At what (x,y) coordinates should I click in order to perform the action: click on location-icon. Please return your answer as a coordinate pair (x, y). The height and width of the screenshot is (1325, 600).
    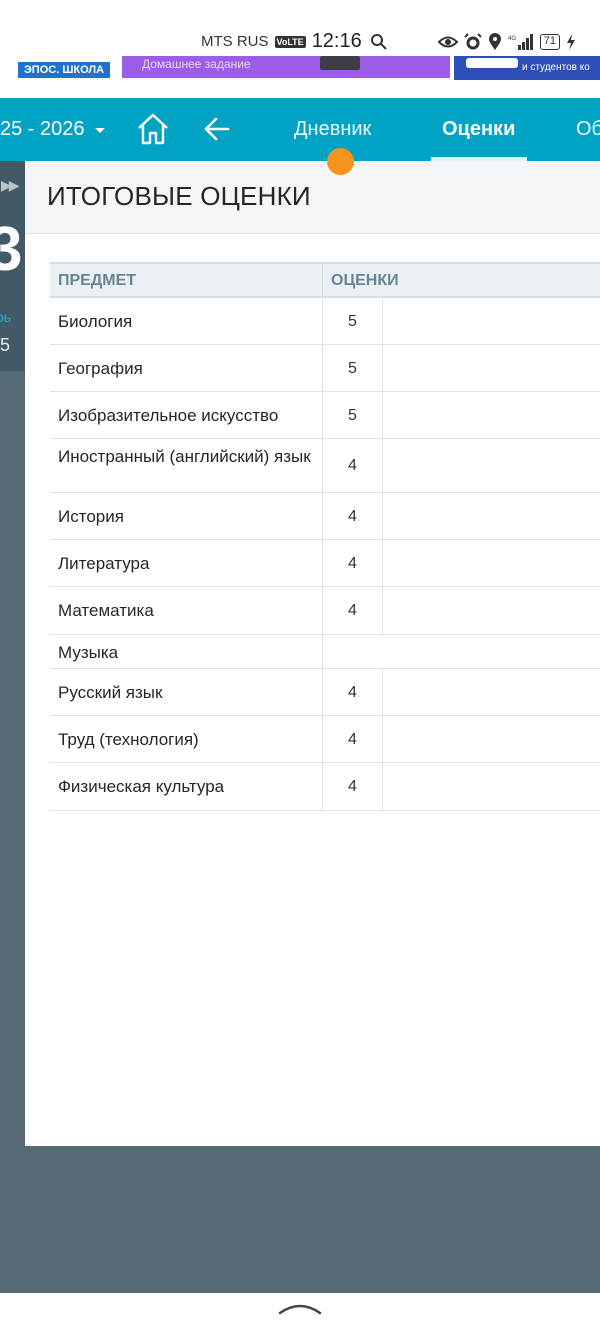
    Looking at the image, I should click on (495, 41).